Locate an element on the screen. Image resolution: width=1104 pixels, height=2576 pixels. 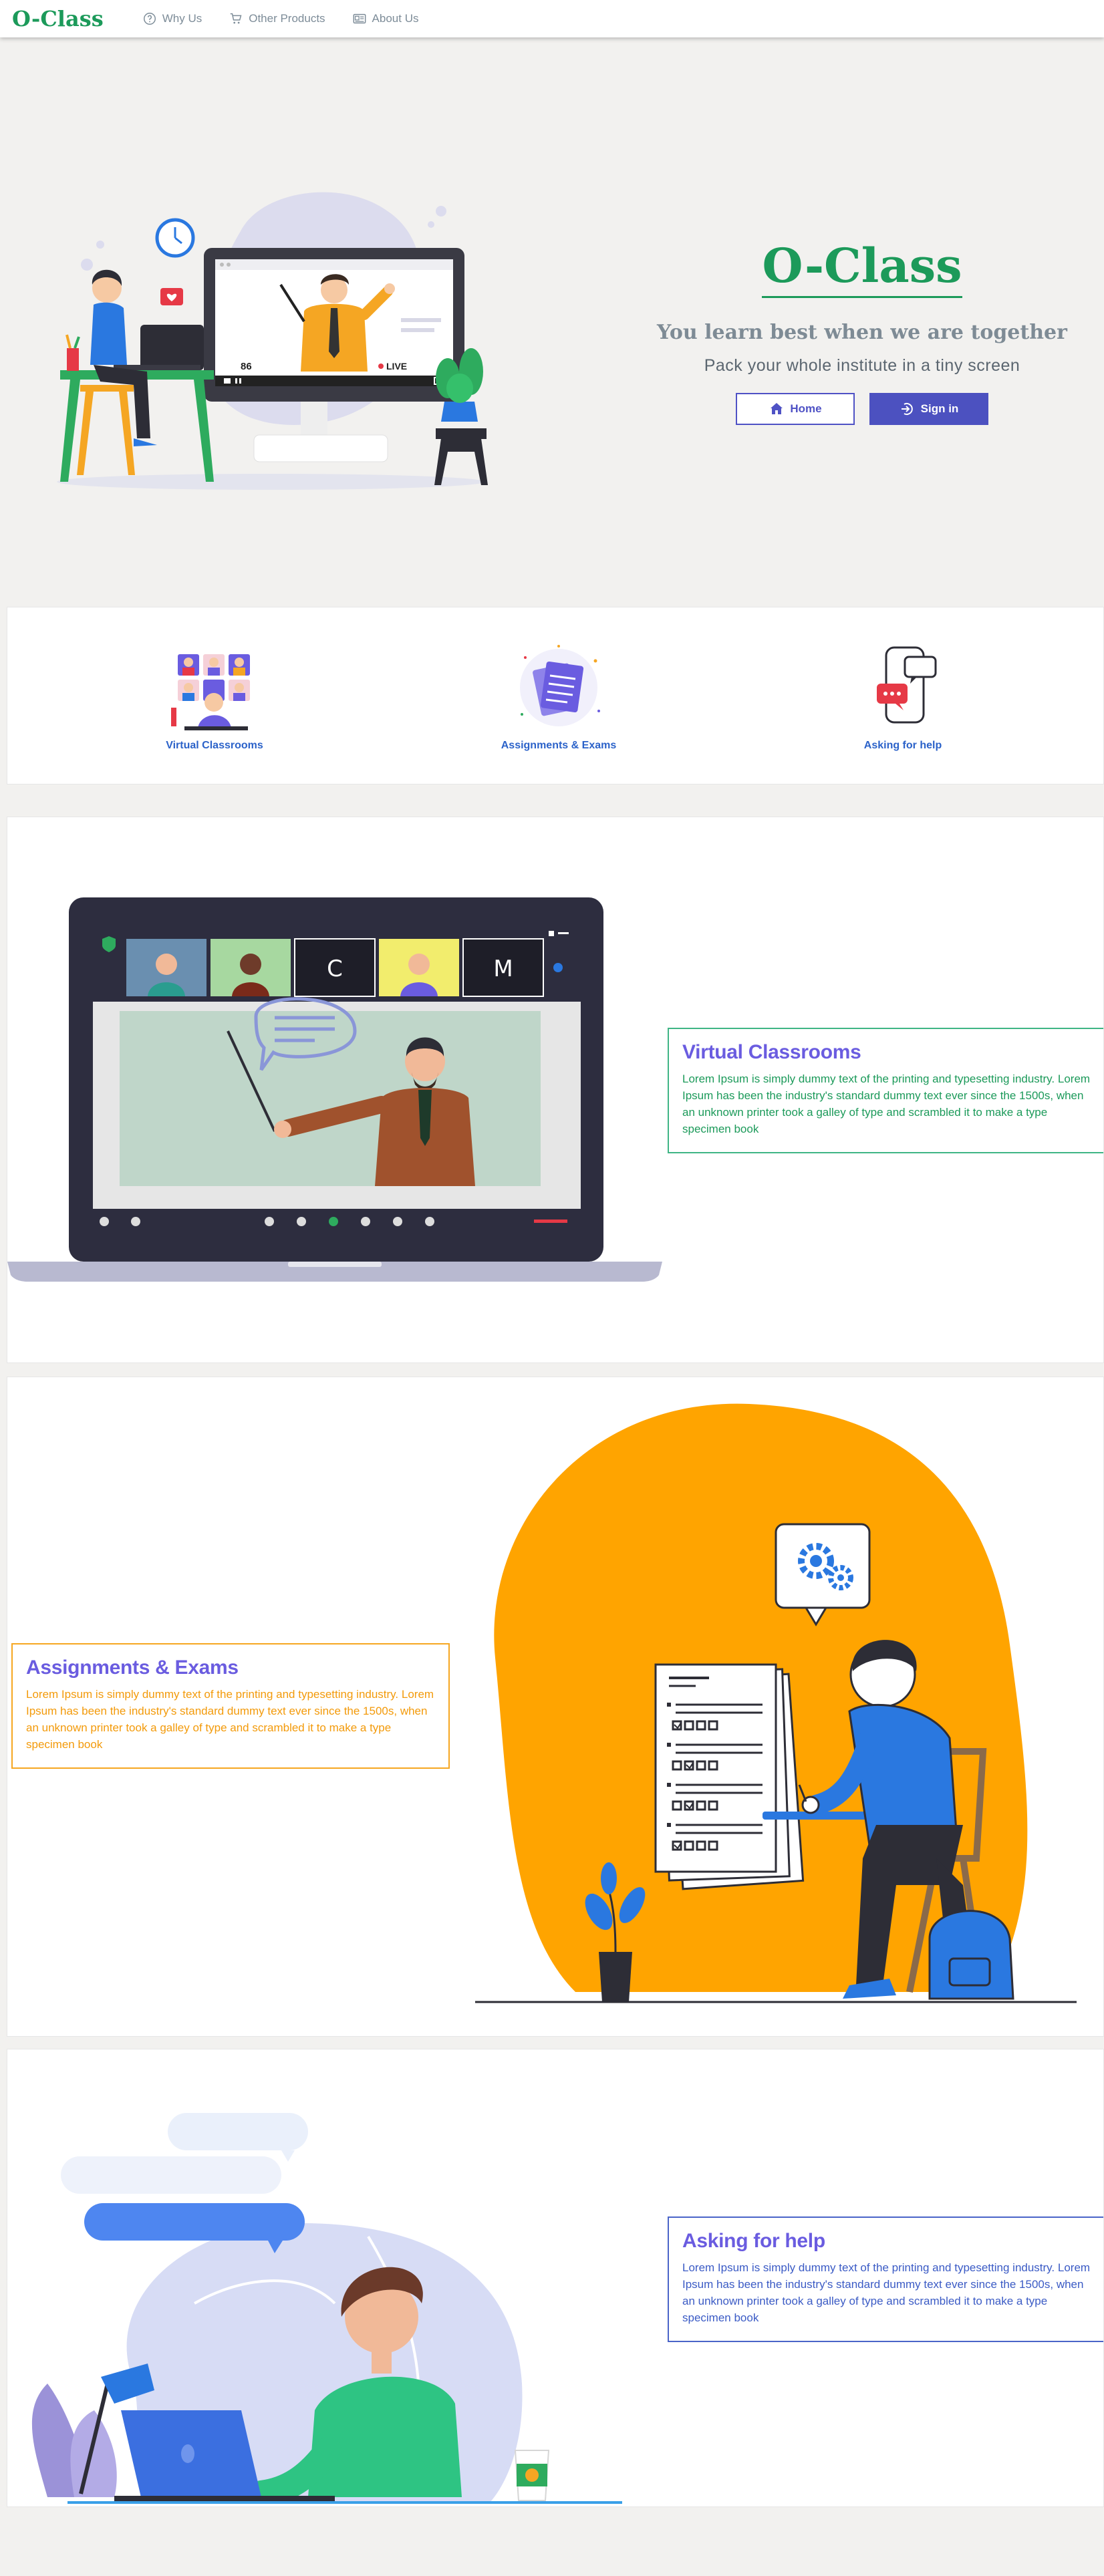
brand-logo: O-Class is located at coordinates (58, 18).